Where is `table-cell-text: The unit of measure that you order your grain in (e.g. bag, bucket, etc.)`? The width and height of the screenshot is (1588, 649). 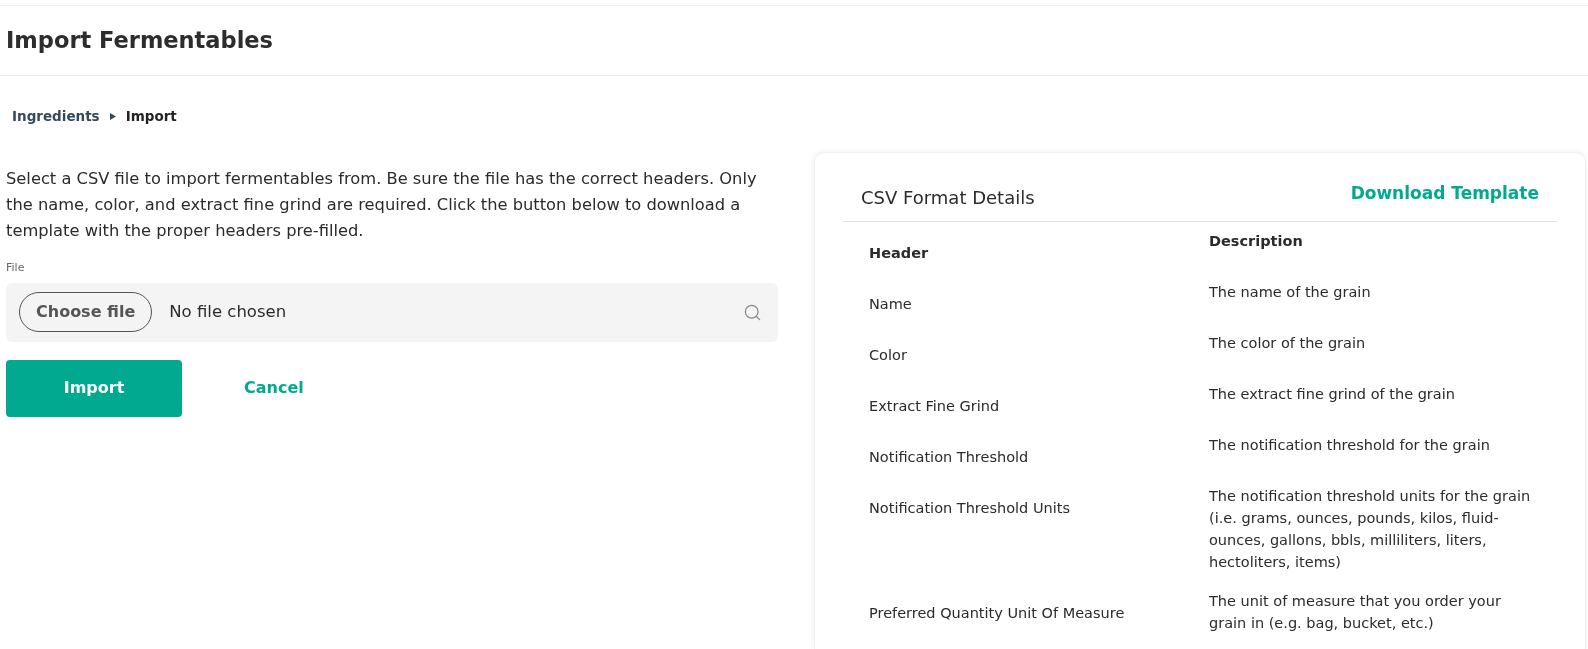
table-cell-text: The unit of measure that you order your grain in (e.g. bag, bucket, etc.) is located at coordinates (1355, 612).